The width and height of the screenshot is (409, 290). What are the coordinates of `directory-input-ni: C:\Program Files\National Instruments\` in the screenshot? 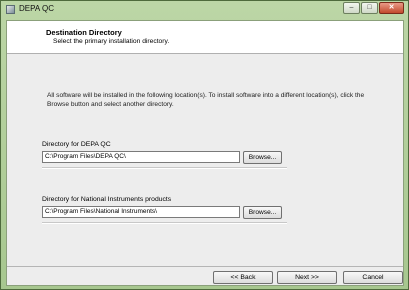 It's located at (141, 212).